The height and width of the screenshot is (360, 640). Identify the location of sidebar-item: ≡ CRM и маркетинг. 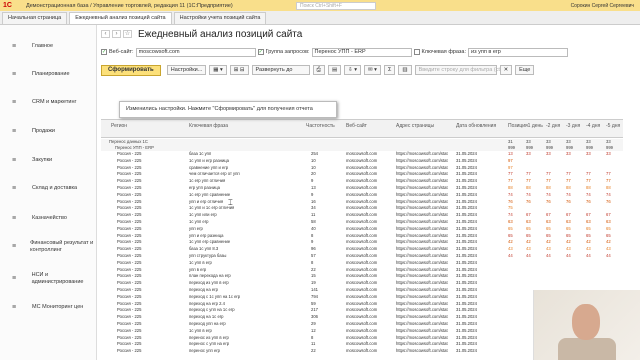
(48, 102).